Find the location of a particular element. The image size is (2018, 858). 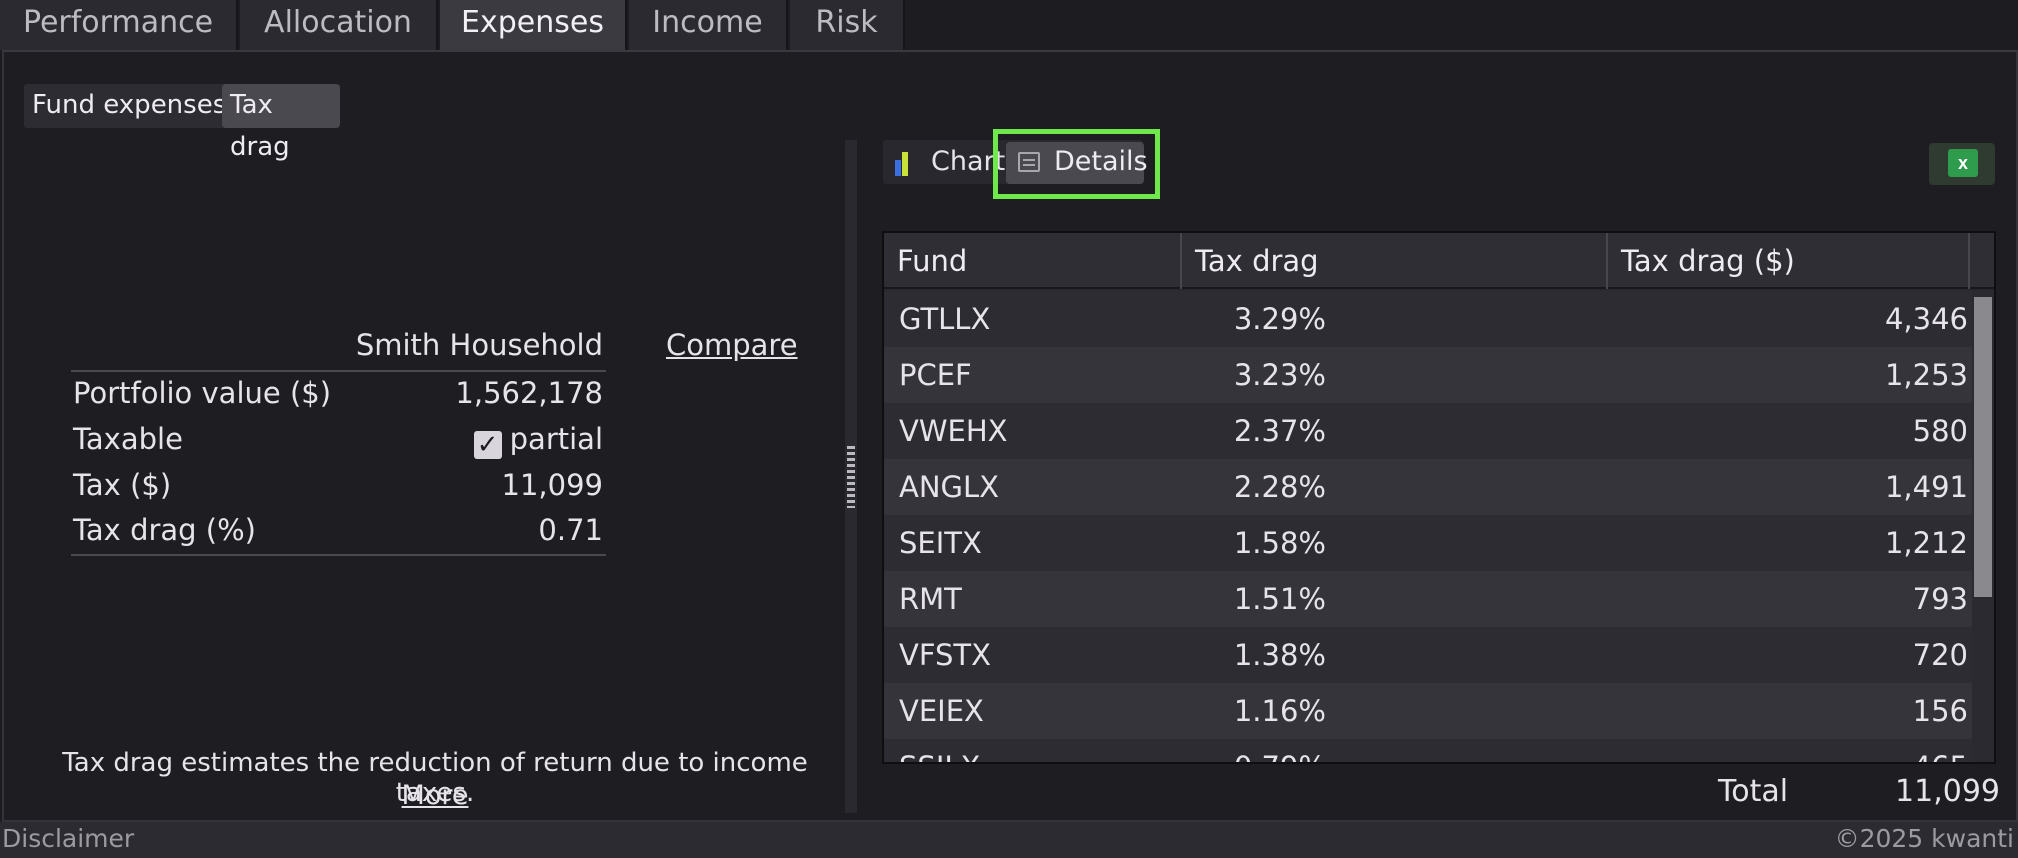

cell-tax-drag-dollars: 4,346 is located at coordinates (1926, 319).